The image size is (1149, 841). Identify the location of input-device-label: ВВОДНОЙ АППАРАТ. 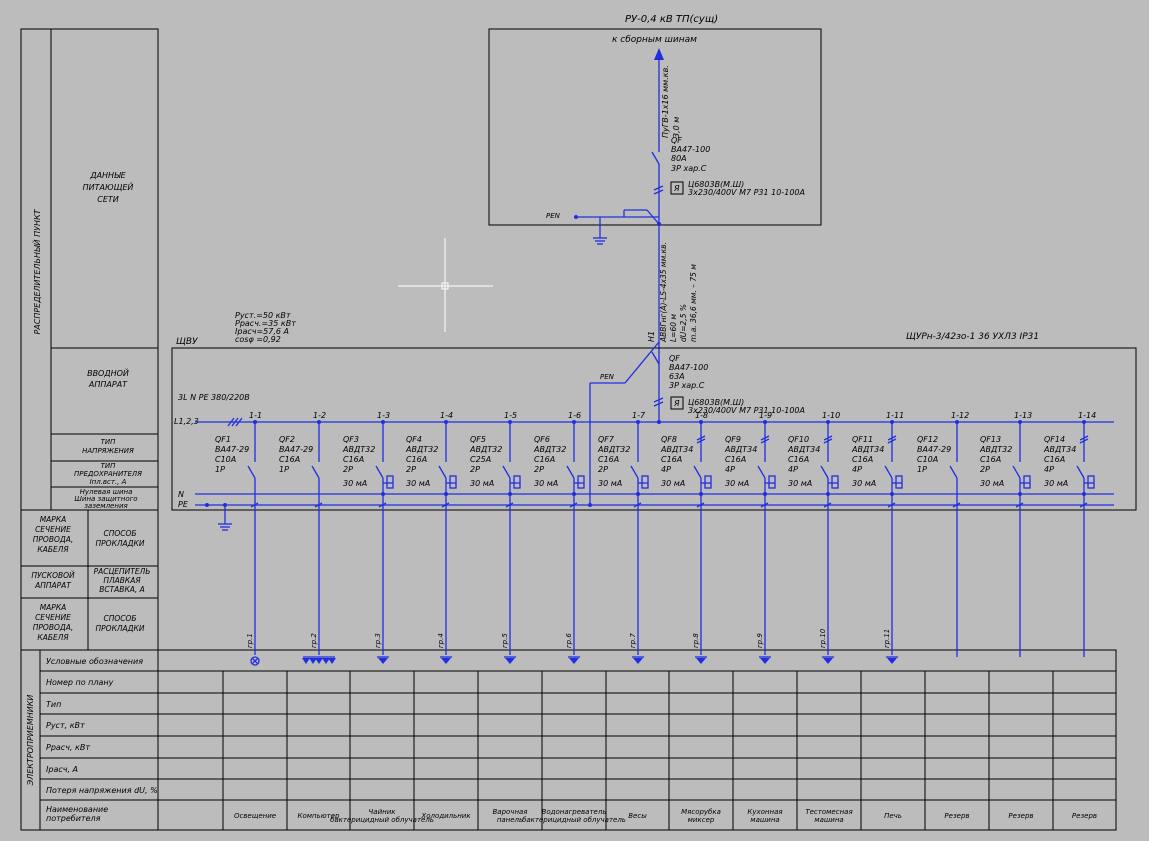
(108, 378).